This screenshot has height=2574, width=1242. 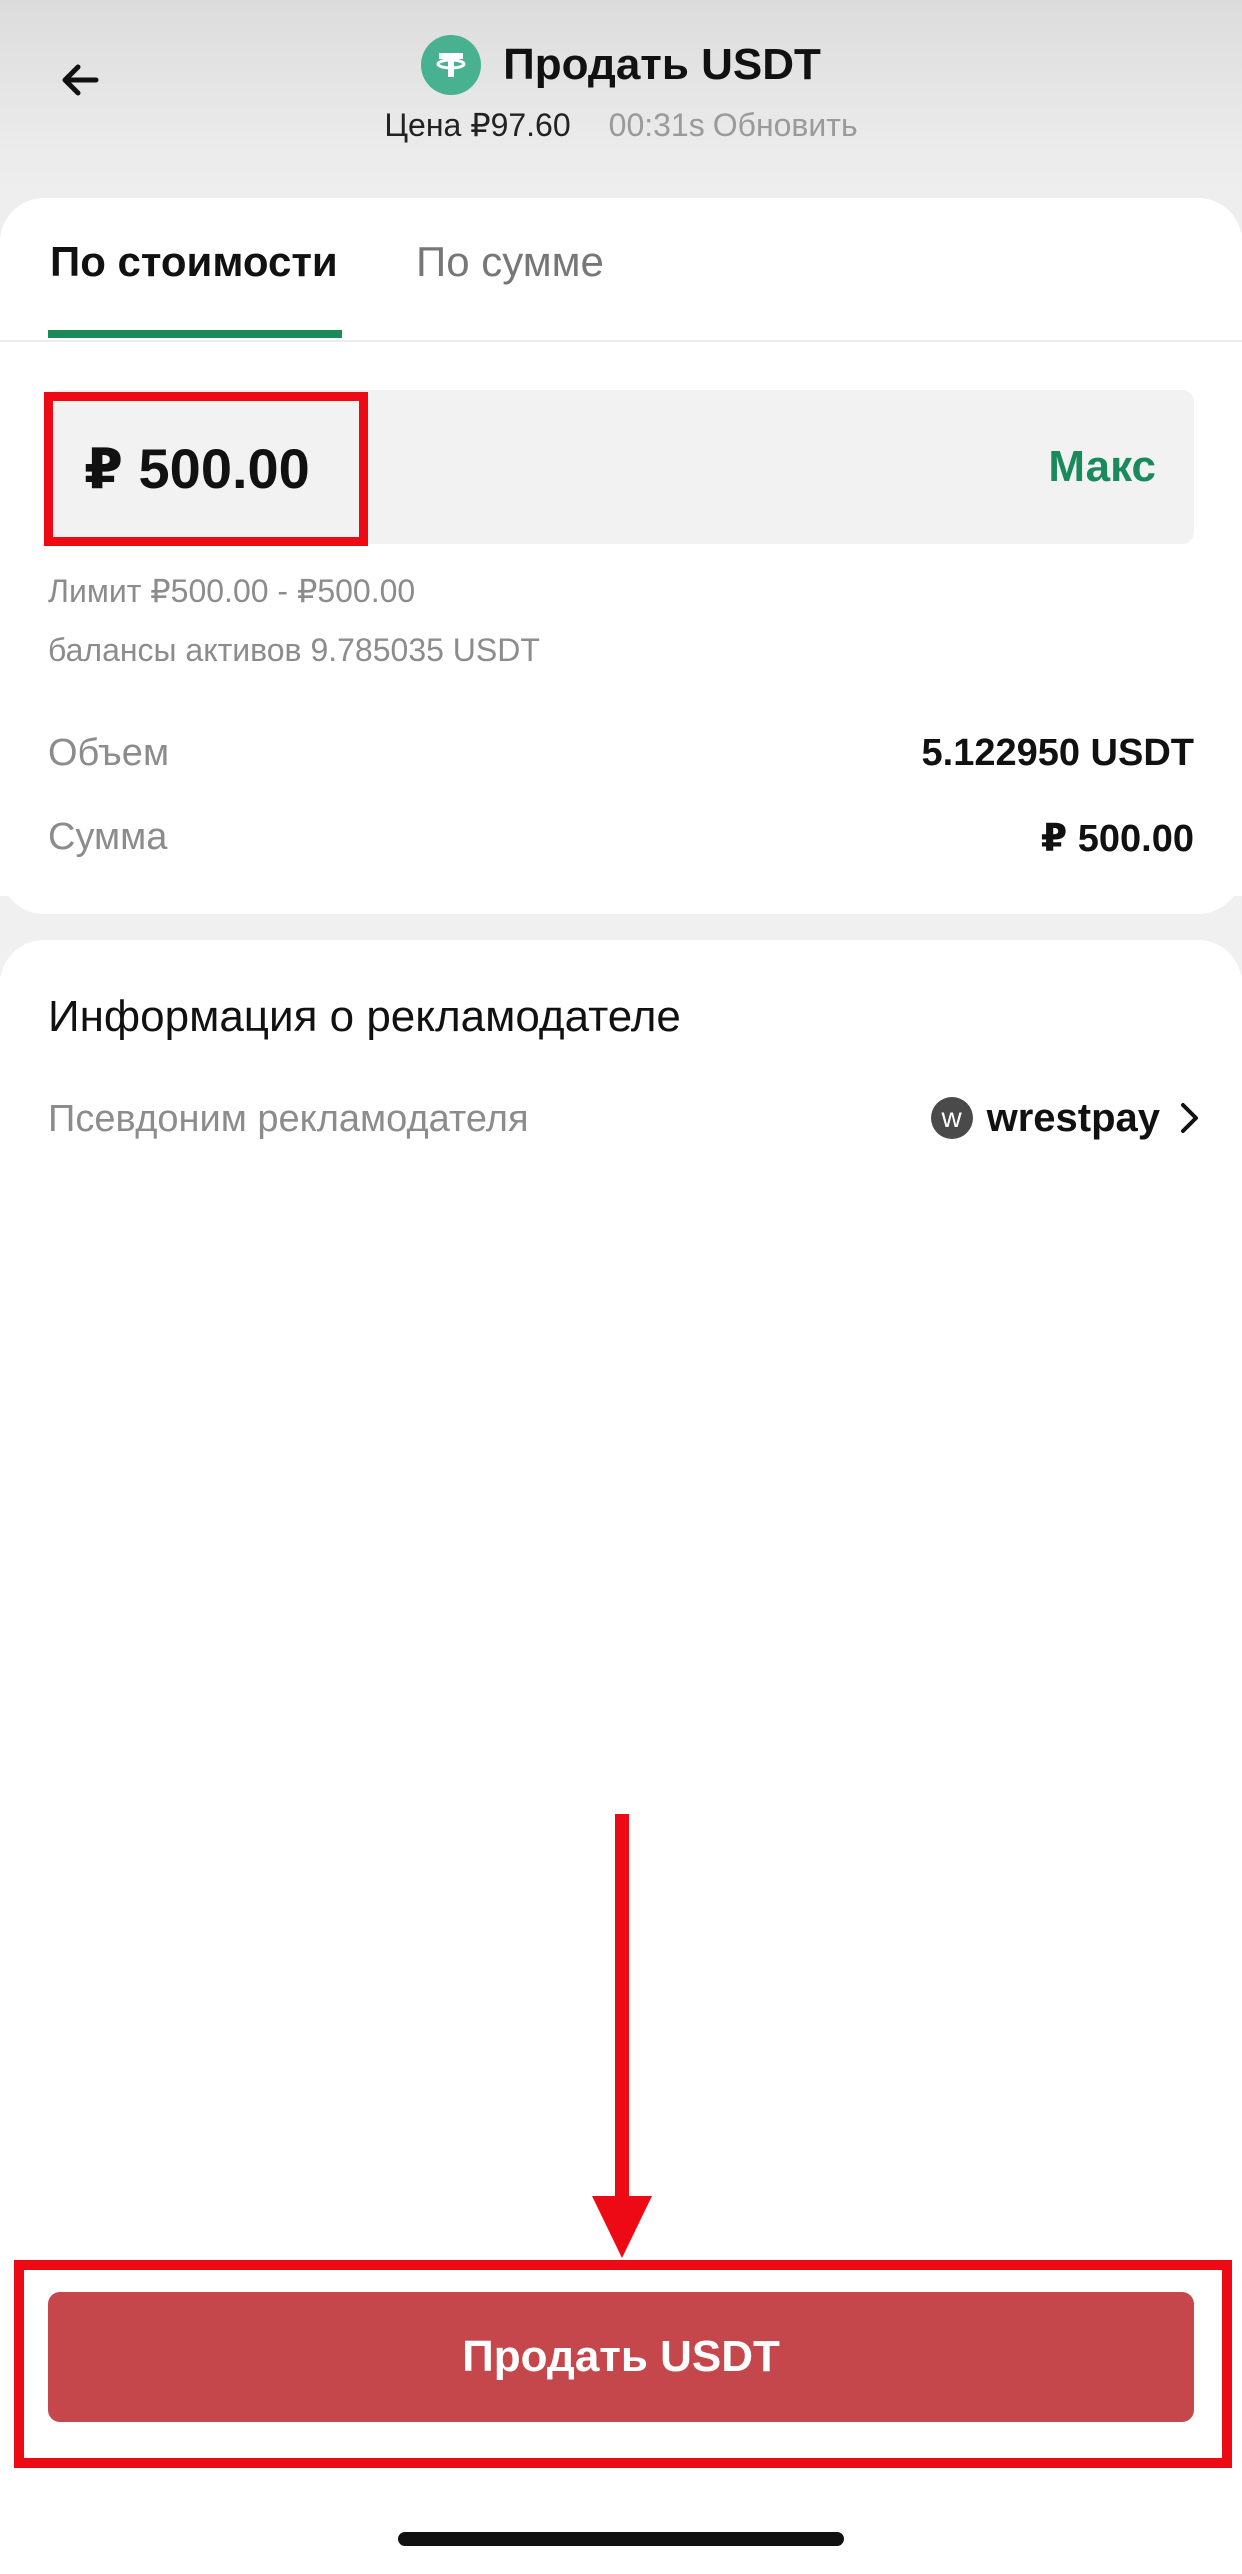 I want to click on page-title-row: Продать USDT, so click(x=621, y=65).